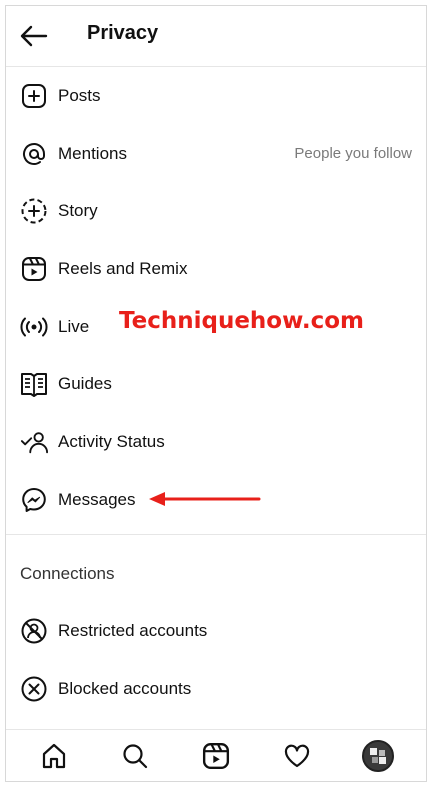 Image resolution: width=432 pixels, height=787 pixels. What do you see at coordinates (34, 442) in the screenshot?
I see `activity-status-icon` at bounding box center [34, 442].